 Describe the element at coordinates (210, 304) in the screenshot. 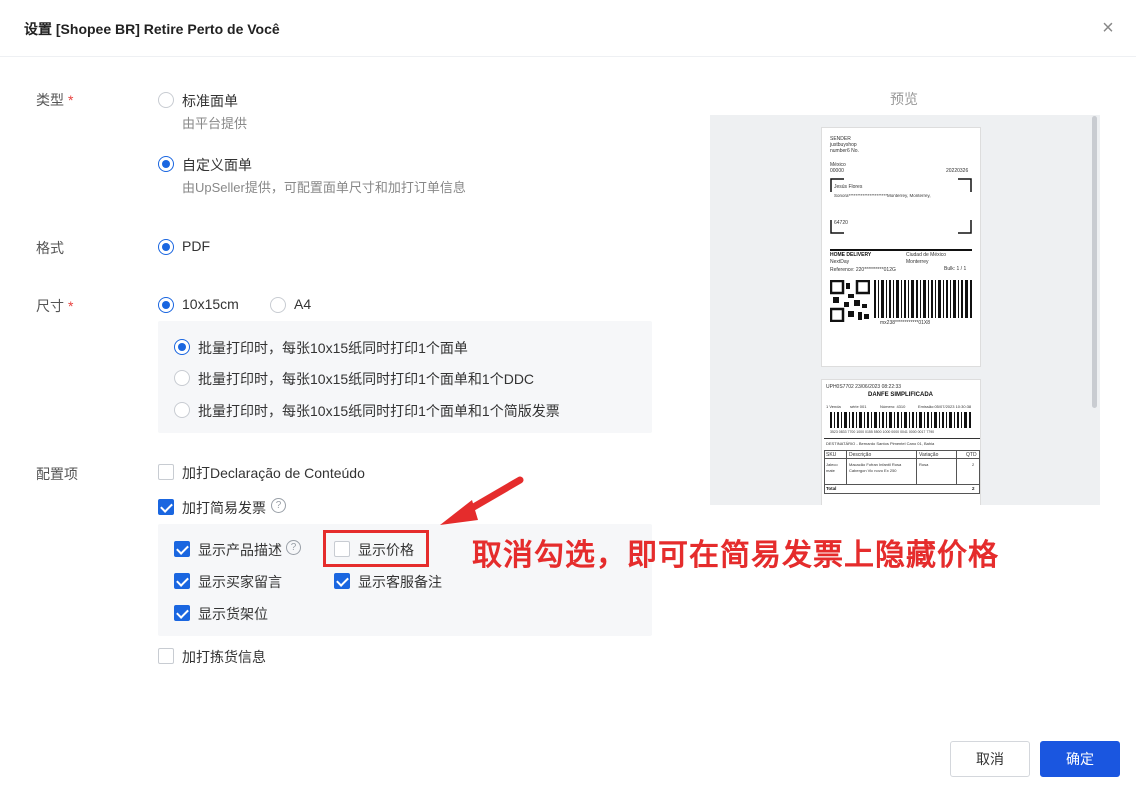

I see `size-10x15-text: 10x15cm` at that location.